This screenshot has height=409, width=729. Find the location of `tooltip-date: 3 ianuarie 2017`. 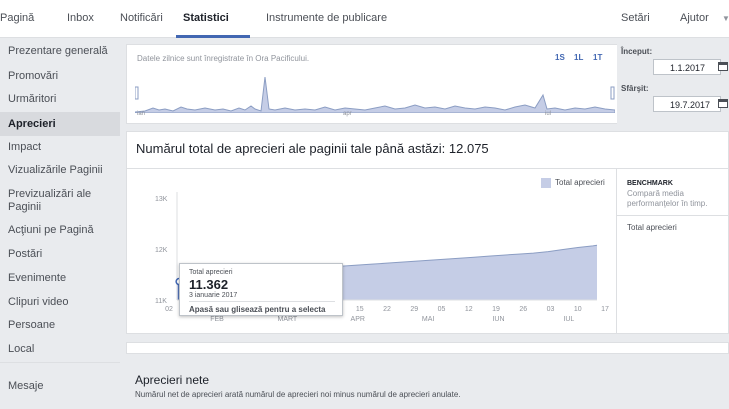

tooltip-date: 3 ianuarie 2017 is located at coordinates (213, 295).